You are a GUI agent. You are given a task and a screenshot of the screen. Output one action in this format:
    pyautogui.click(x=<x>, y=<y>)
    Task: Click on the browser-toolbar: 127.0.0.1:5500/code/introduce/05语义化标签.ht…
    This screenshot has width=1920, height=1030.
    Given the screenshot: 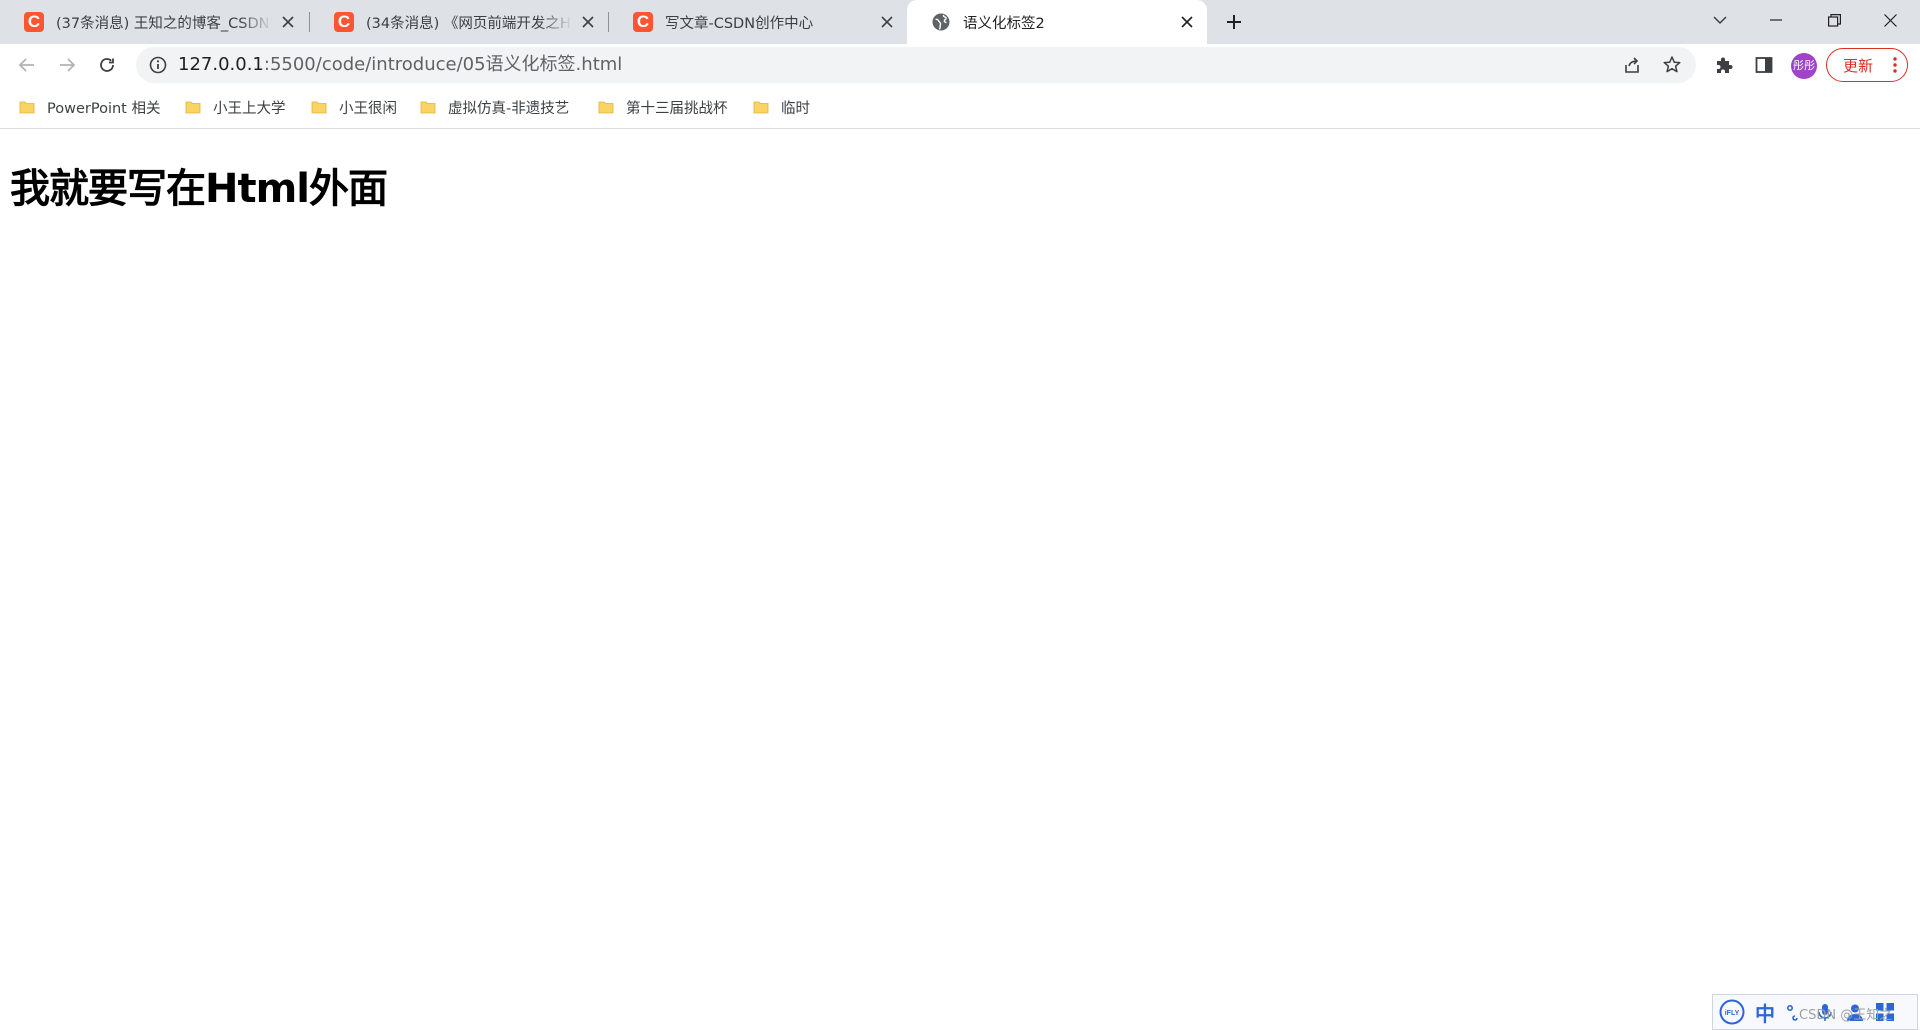 What is the action you would take?
    pyautogui.click(x=960, y=65)
    